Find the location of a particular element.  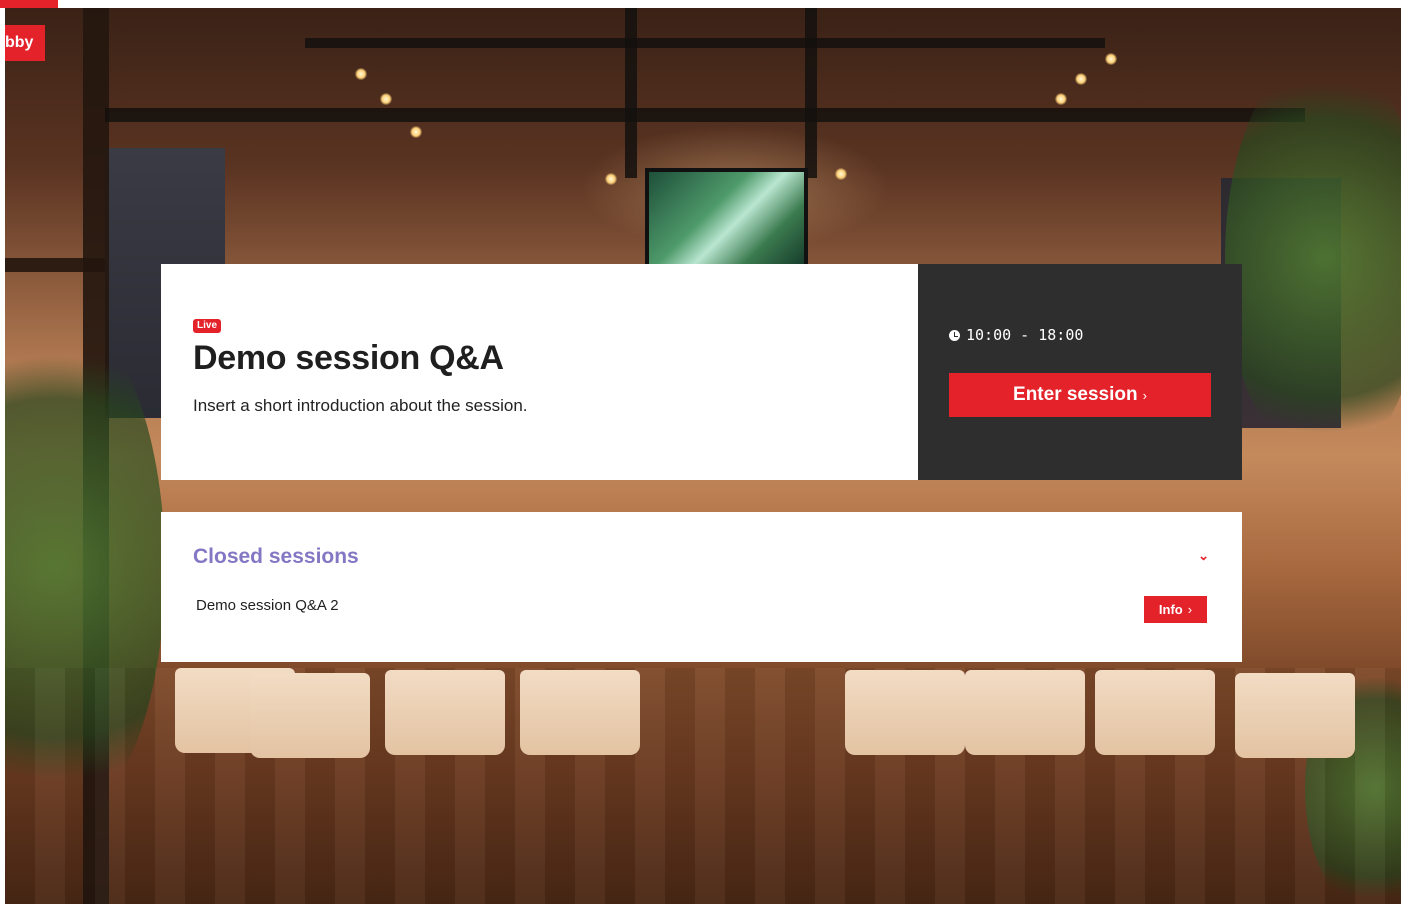

lobby-tab: bby is located at coordinates (25, 43).